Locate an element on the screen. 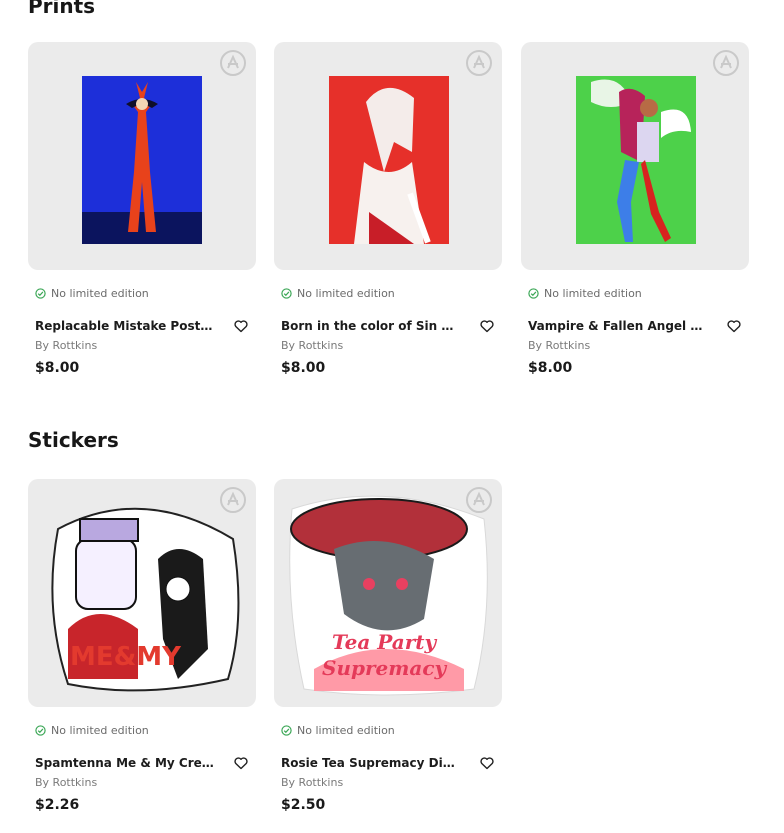  title-row: Spamtenna Me & My Creature Sticker is located at coordinates (142, 763).